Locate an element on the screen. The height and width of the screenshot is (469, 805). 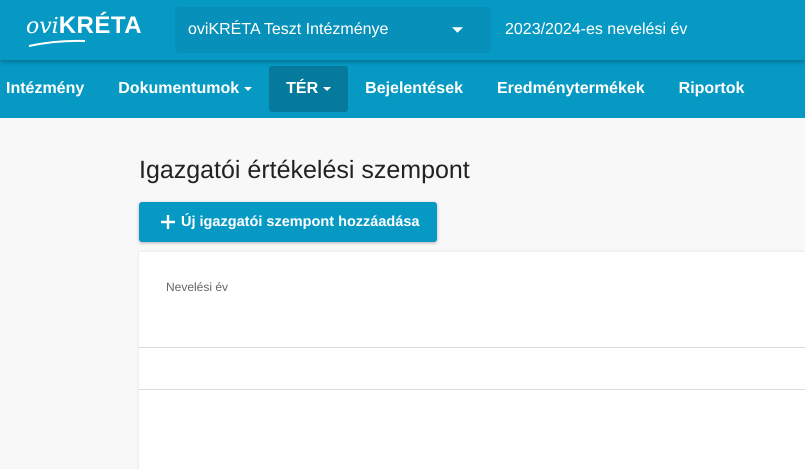
nav-item: Dokumentumok is located at coordinates (185, 89).